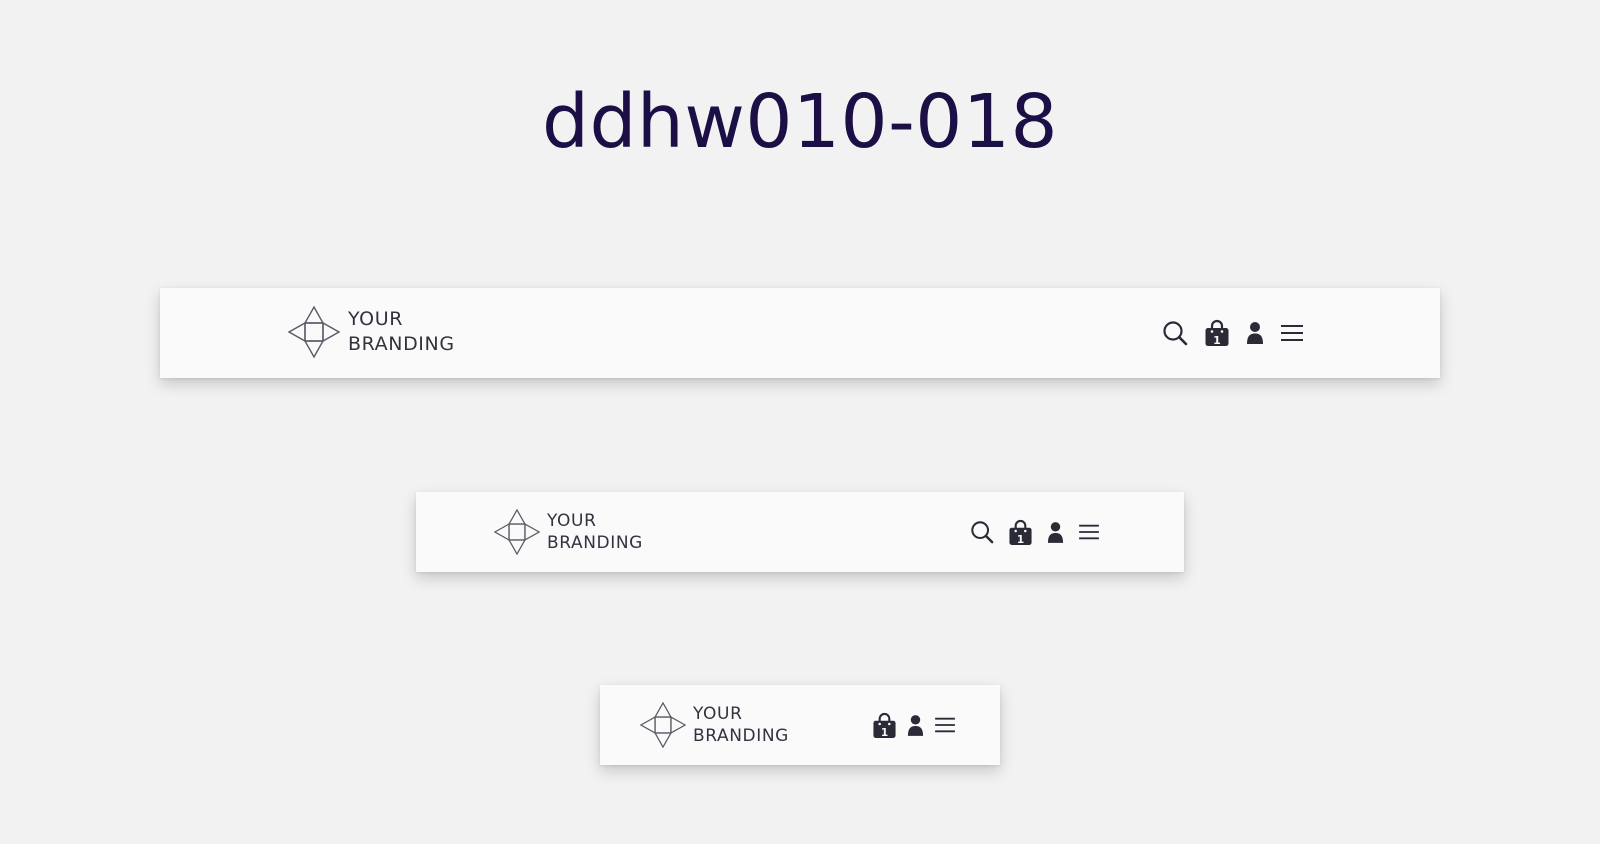 This screenshot has height=844, width=1600. Describe the element at coordinates (800, 532) in the screenshot. I see `navbar-medium: YOUR BRANDING 1` at that location.